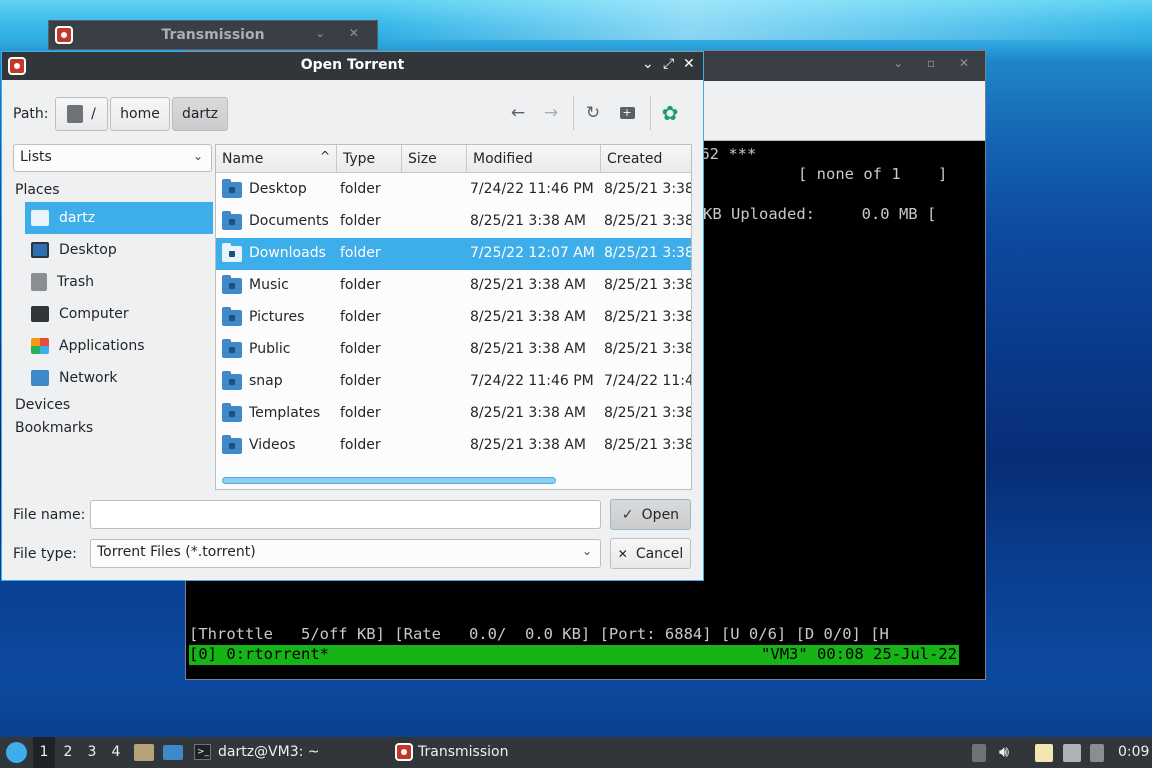  Describe the element at coordinates (285, 413) in the screenshot. I see `file-name-cell: Templates` at that location.